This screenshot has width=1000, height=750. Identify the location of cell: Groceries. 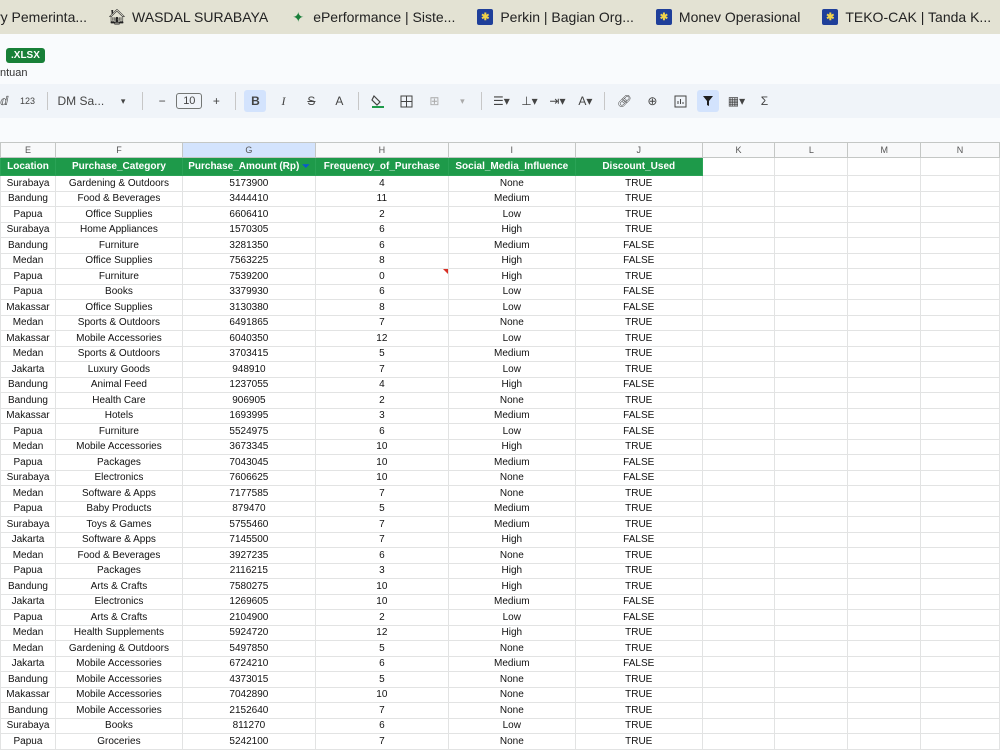
(118, 741).